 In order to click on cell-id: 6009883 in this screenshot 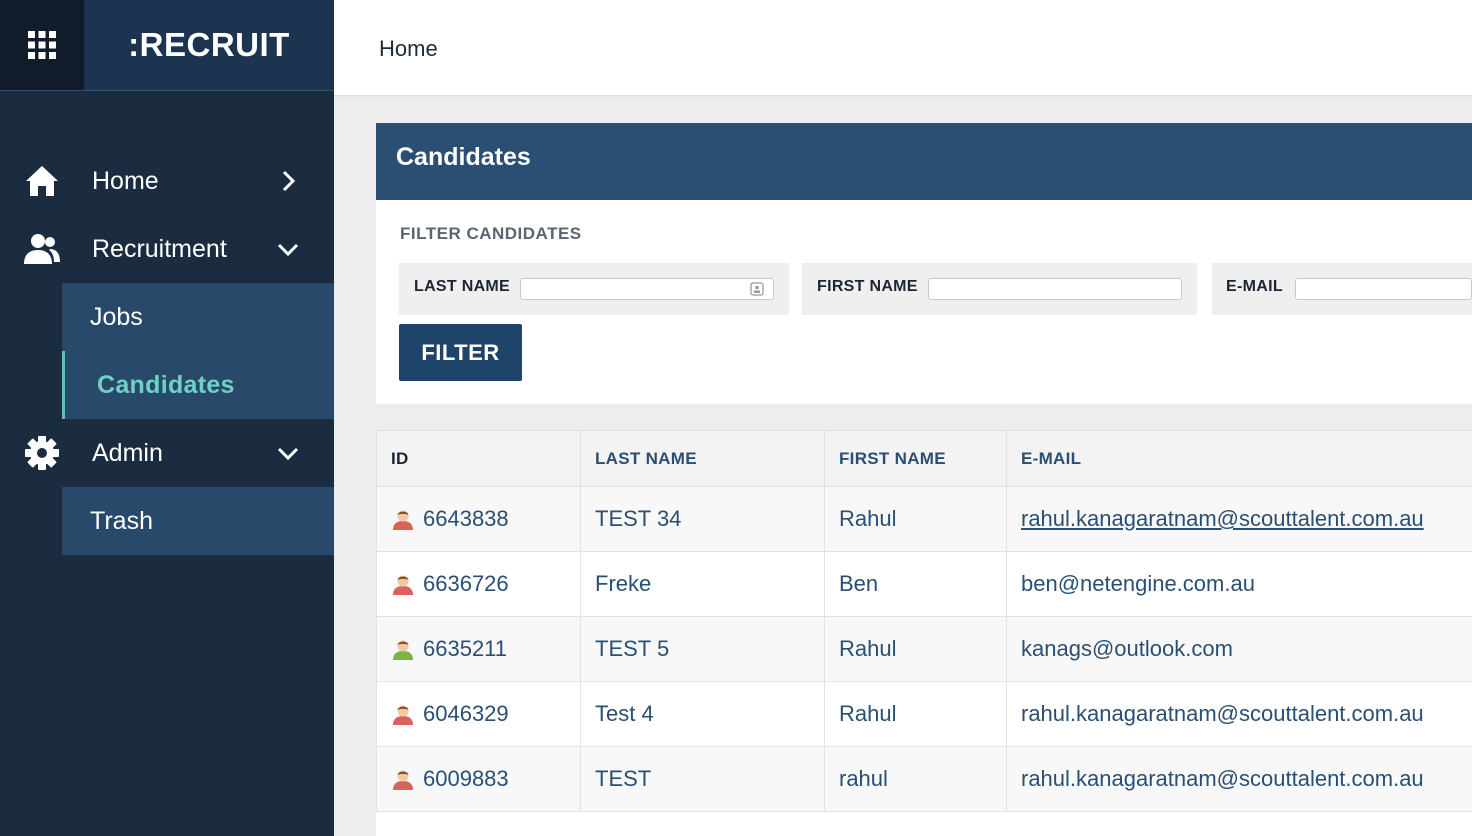, I will do `click(478, 779)`.